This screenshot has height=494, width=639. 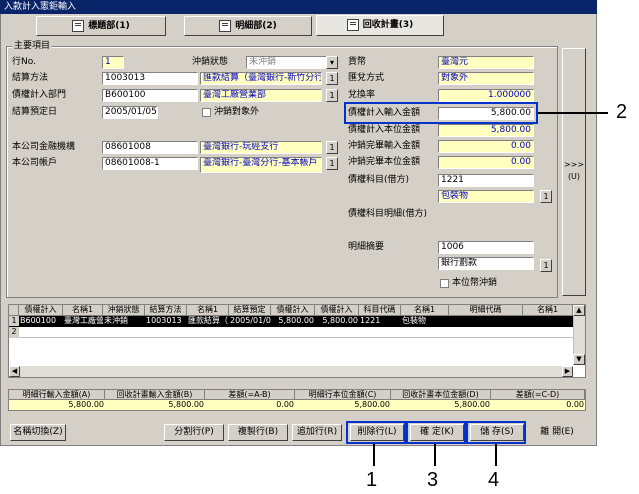 What do you see at coordinates (35, 163) in the screenshot?
I see `account-label: 本公司帳戶` at bounding box center [35, 163].